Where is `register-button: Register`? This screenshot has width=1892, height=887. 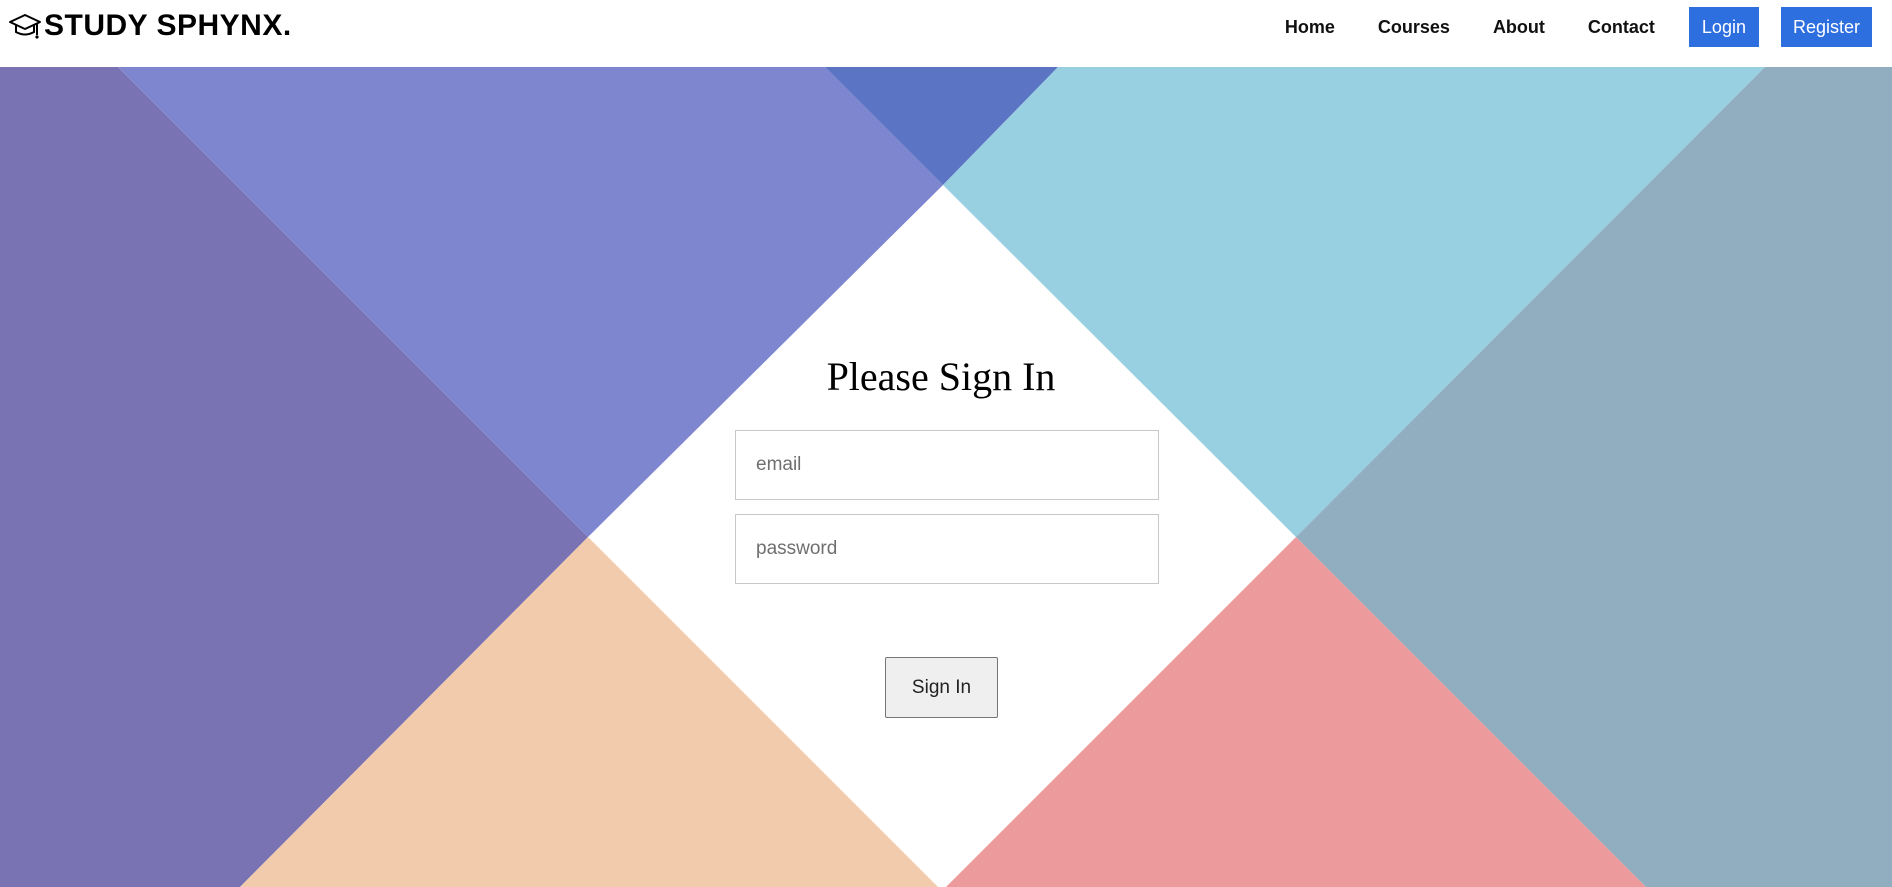
register-button: Register is located at coordinates (1826, 27).